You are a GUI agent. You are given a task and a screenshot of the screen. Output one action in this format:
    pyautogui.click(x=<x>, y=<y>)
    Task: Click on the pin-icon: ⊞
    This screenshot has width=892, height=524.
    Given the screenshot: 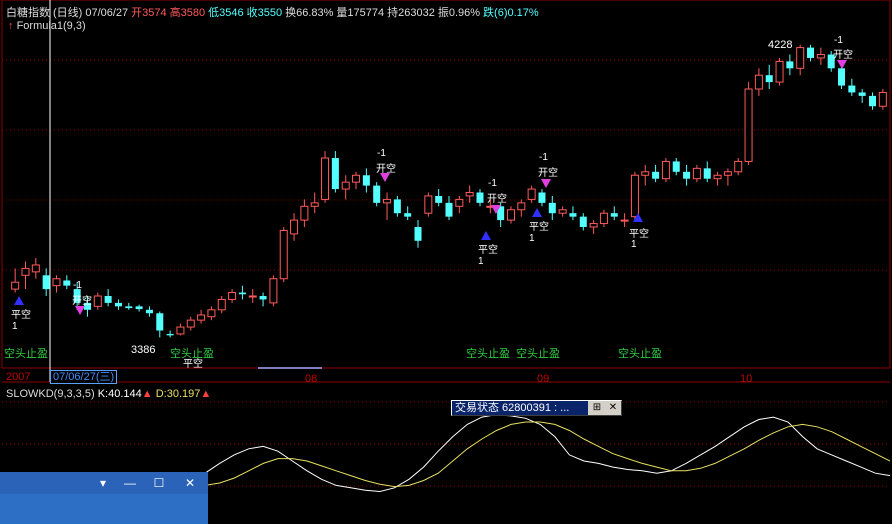 What is the action you would take?
    pyautogui.click(x=597, y=408)
    